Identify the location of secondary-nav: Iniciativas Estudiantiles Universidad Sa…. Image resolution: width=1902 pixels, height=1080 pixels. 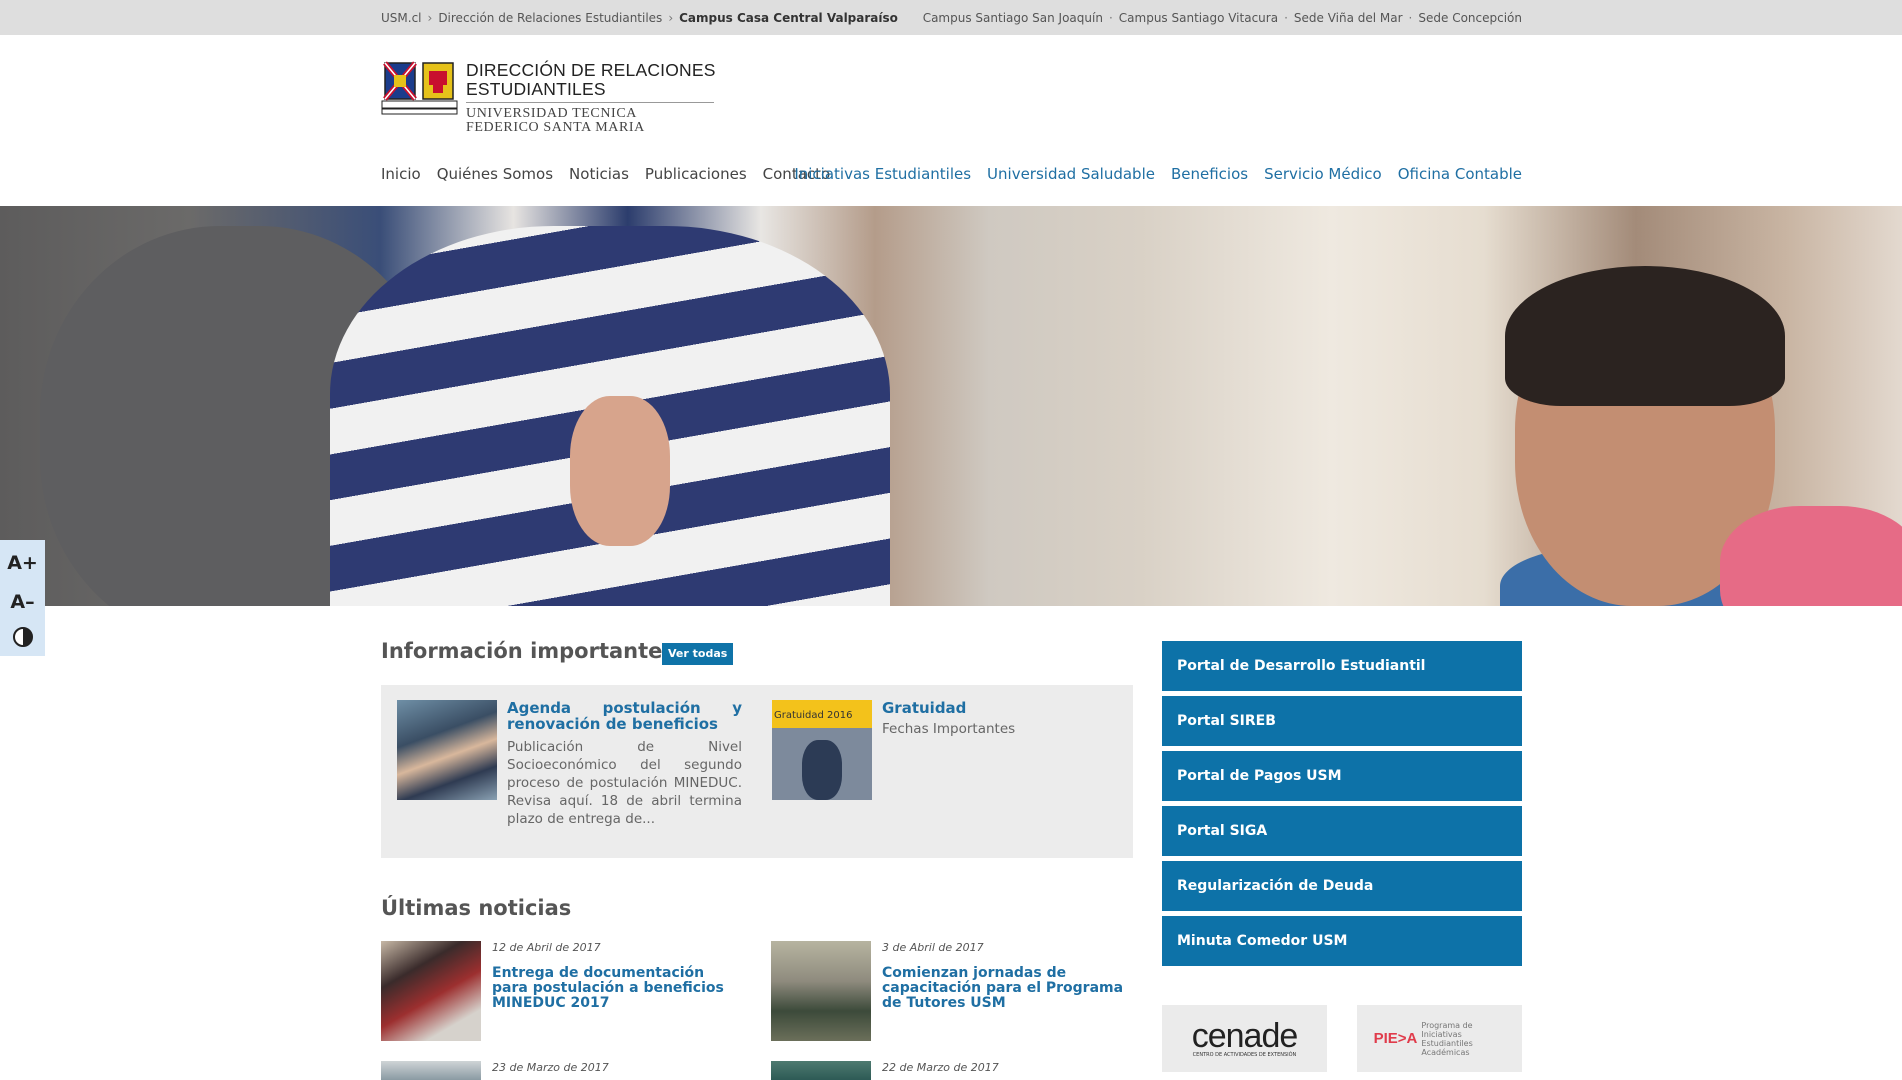
(1150, 174).